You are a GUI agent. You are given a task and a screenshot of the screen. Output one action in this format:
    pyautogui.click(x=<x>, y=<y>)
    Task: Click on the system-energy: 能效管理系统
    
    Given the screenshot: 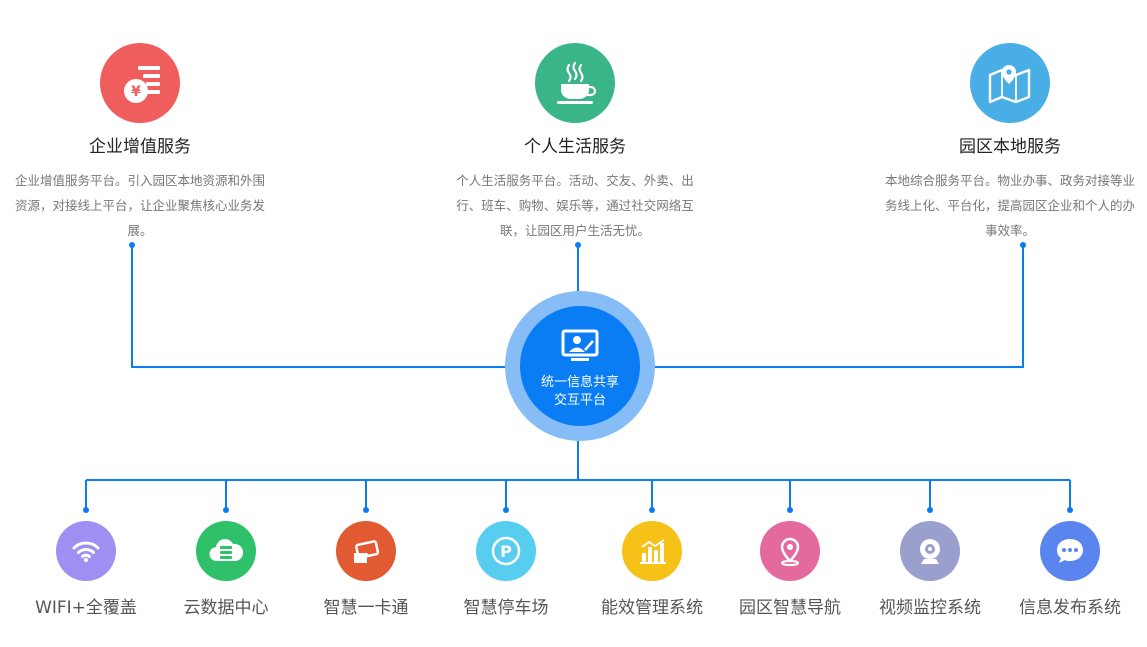 What is the action you would take?
    pyautogui.click(x=652, y=570)
    